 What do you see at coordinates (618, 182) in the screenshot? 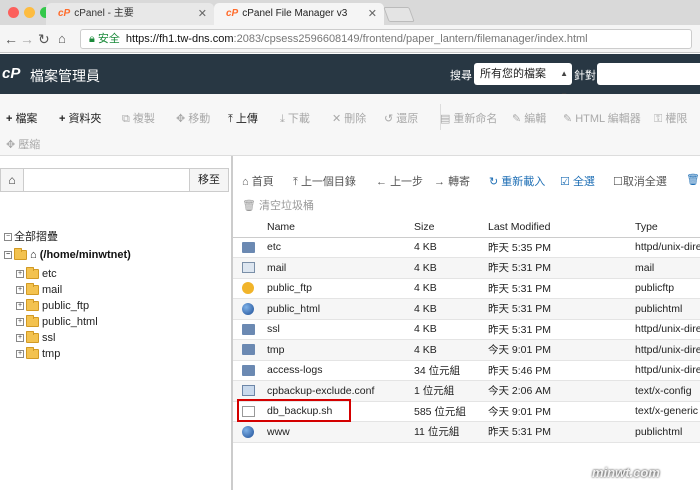
I see `checkbox-empty-icon: ☐` at bounding box center [618, 182].